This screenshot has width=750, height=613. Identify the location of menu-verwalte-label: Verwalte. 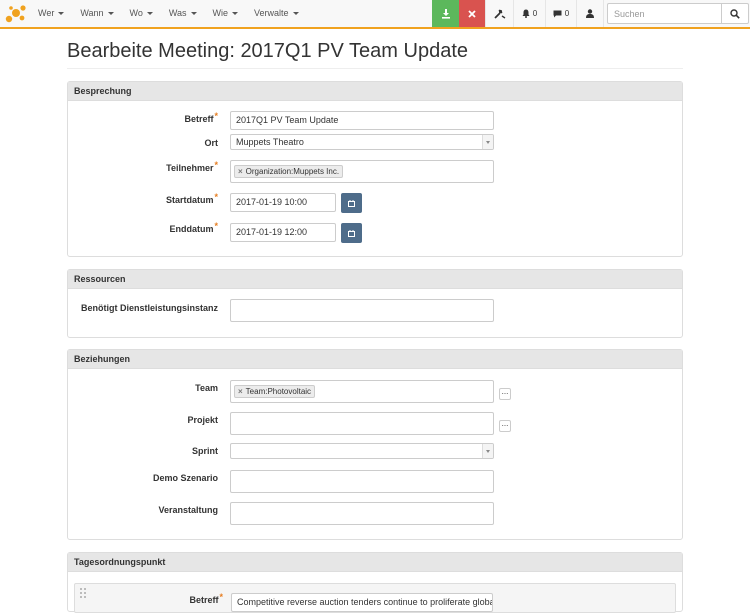
(271, 13).